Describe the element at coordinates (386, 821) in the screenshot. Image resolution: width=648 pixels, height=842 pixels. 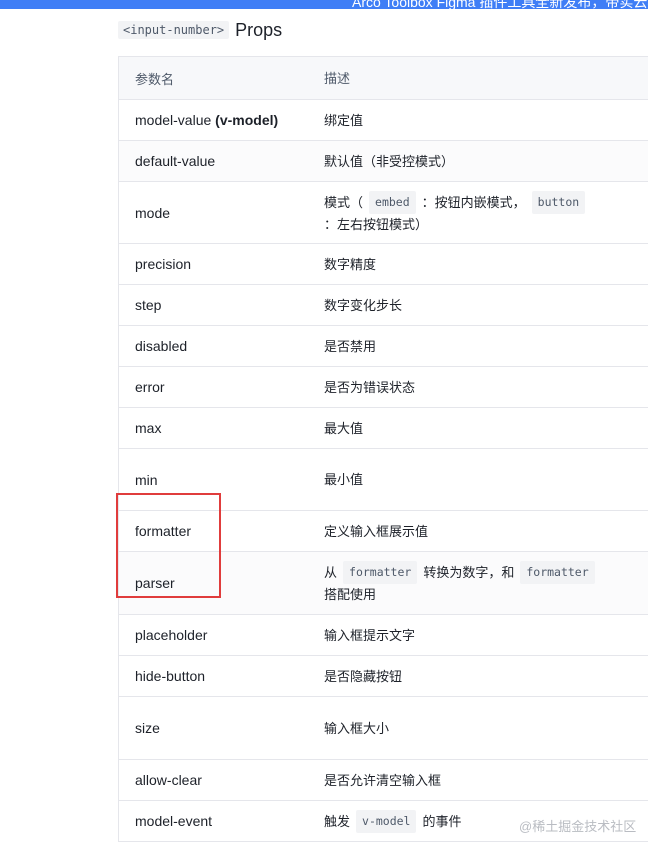
I see `inline-code: v-model` at that location.